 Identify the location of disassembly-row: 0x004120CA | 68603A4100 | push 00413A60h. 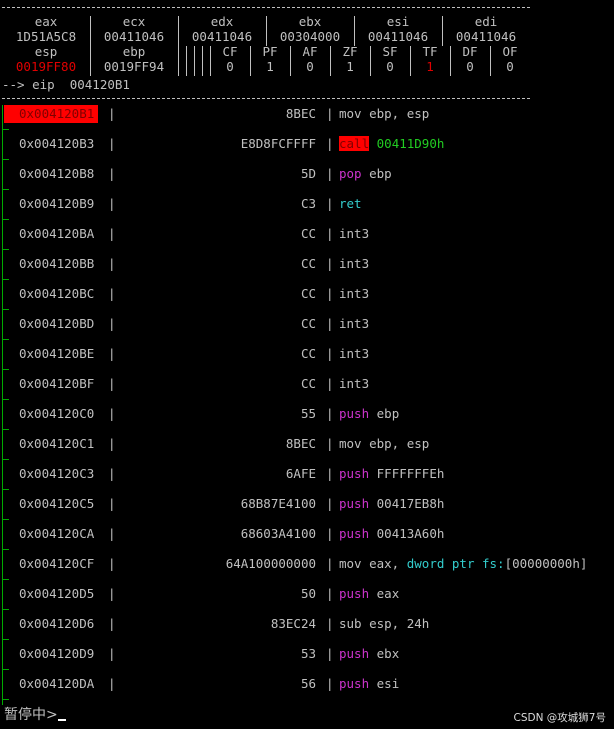
(307, 540).